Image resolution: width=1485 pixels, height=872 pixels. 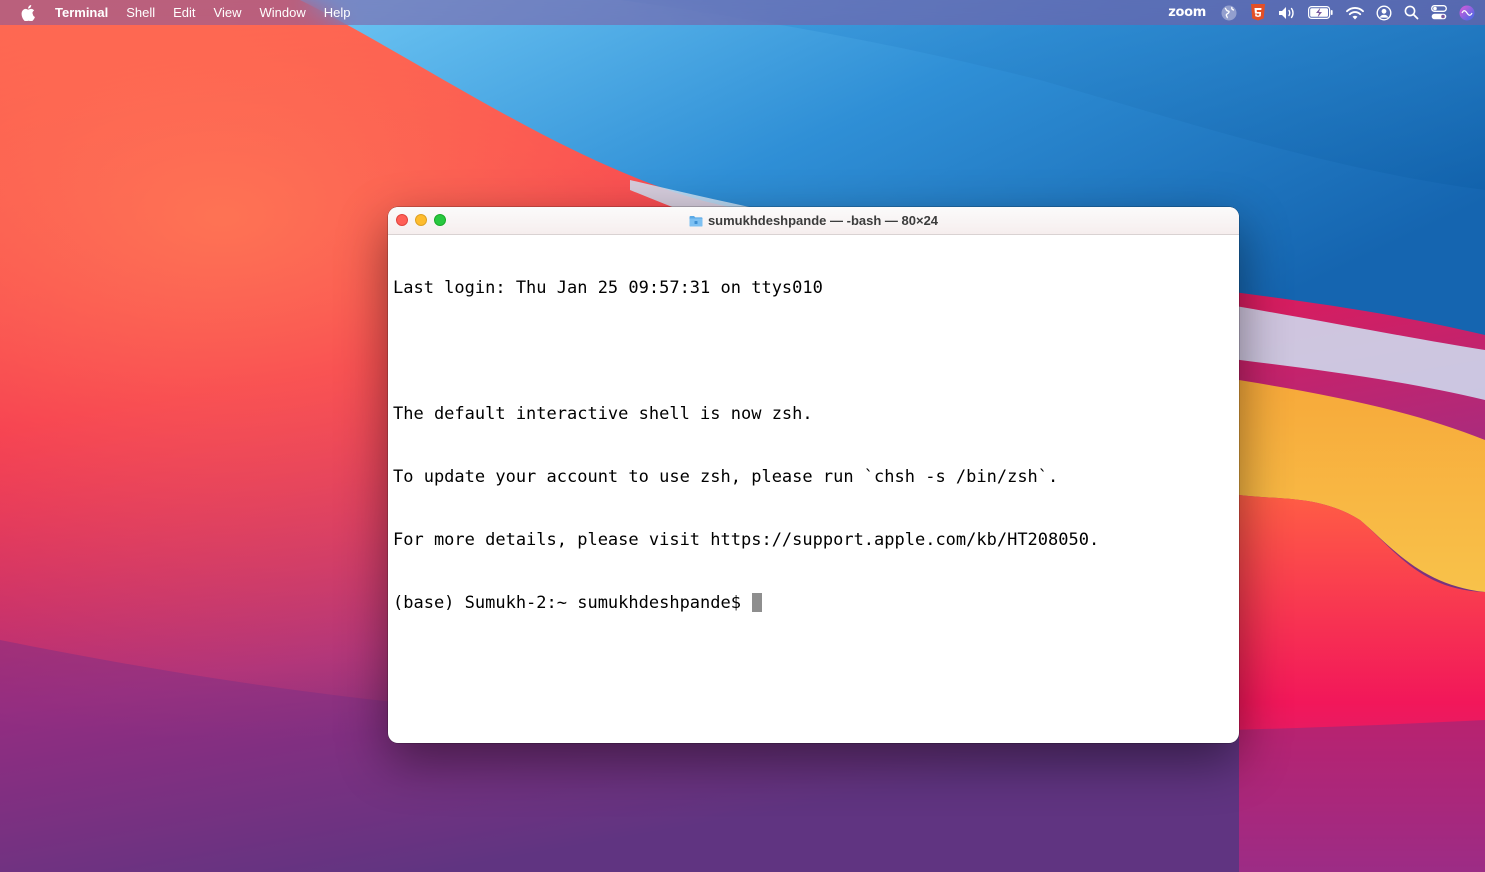 I want to click on apple-icon, so click(x=28, y=12).